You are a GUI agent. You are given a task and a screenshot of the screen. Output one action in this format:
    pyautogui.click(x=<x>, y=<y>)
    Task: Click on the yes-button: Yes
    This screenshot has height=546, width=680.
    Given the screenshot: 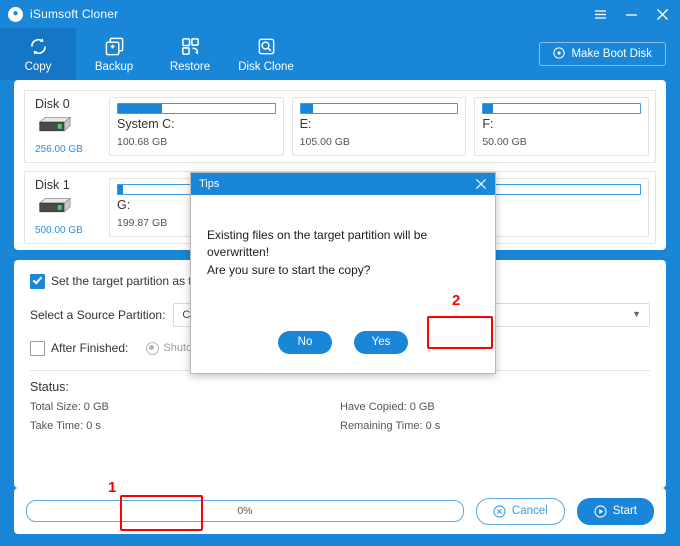 What is the action you would take?
    pyautogui.click(x=381, y=342)
    